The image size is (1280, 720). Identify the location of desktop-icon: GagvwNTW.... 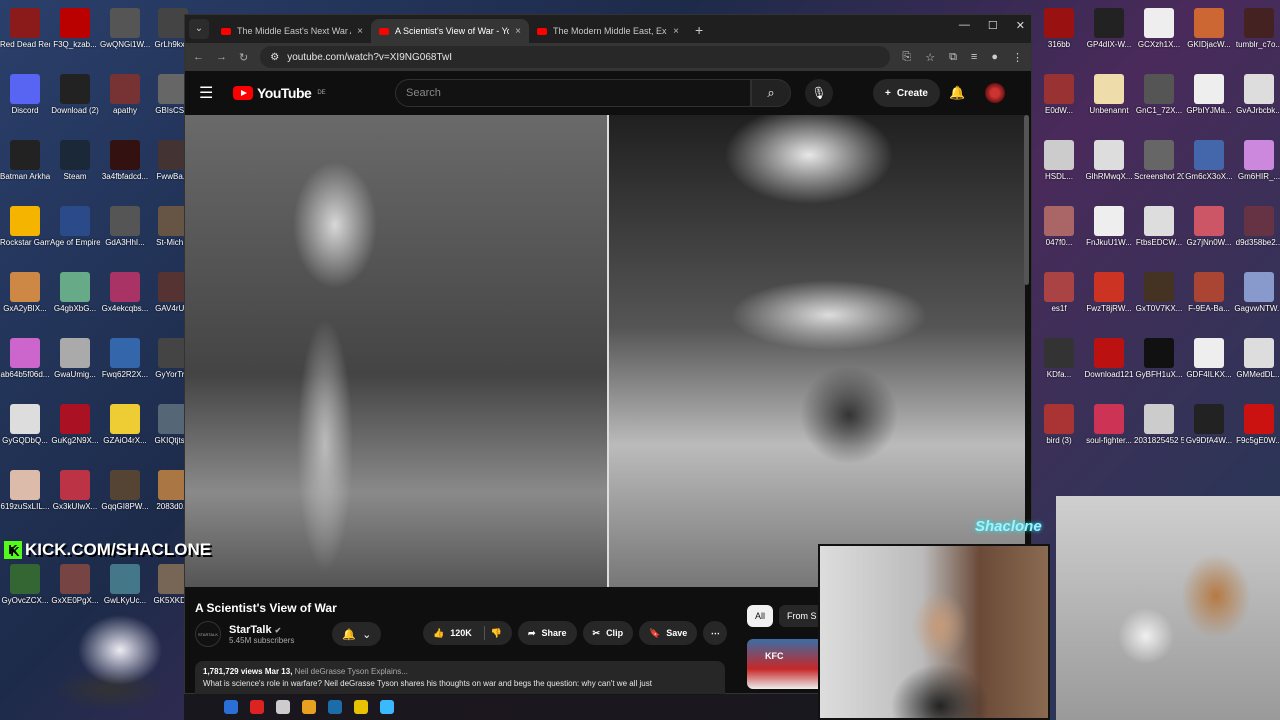
(1257, 290).